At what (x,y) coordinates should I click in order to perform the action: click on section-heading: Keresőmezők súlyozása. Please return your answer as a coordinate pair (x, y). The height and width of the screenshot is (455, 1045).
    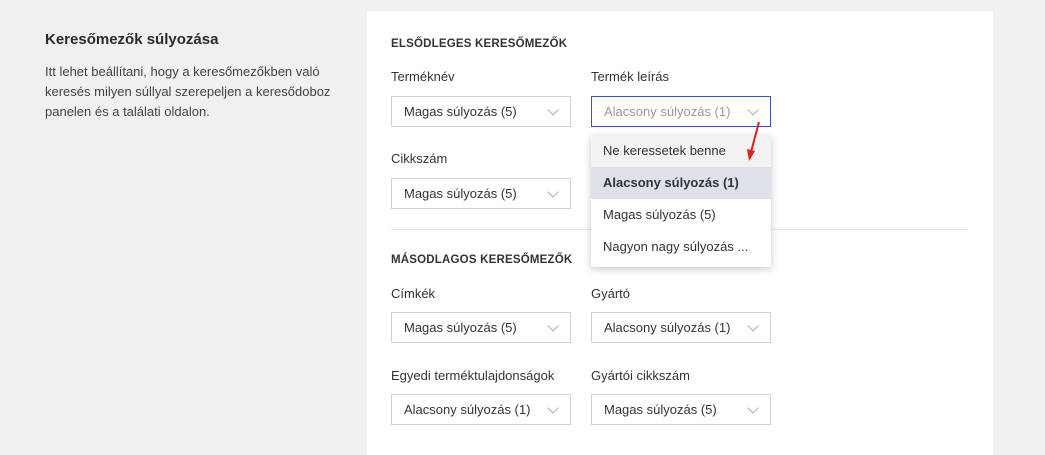
    Looking at the image, I should click on (132, 39).